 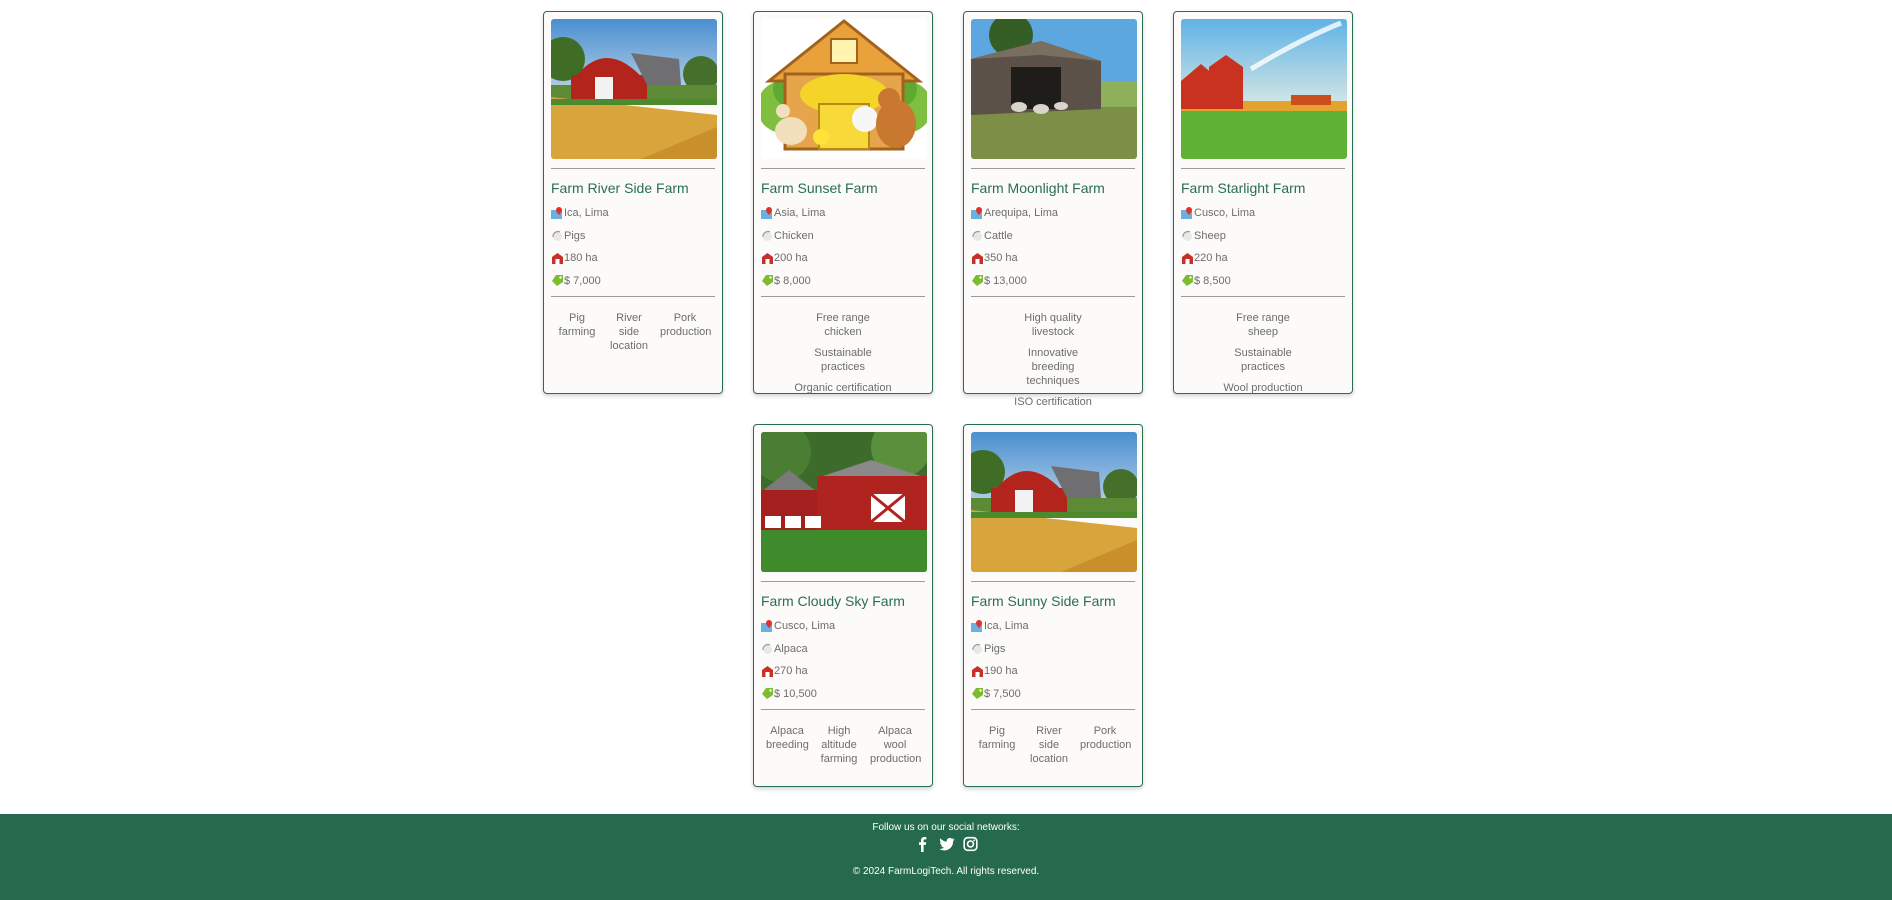 What do you see at coordinates (1005, 280) in the screenshot?
I see `farm-price: $ 13,000` at bounding box center [1005, 280].